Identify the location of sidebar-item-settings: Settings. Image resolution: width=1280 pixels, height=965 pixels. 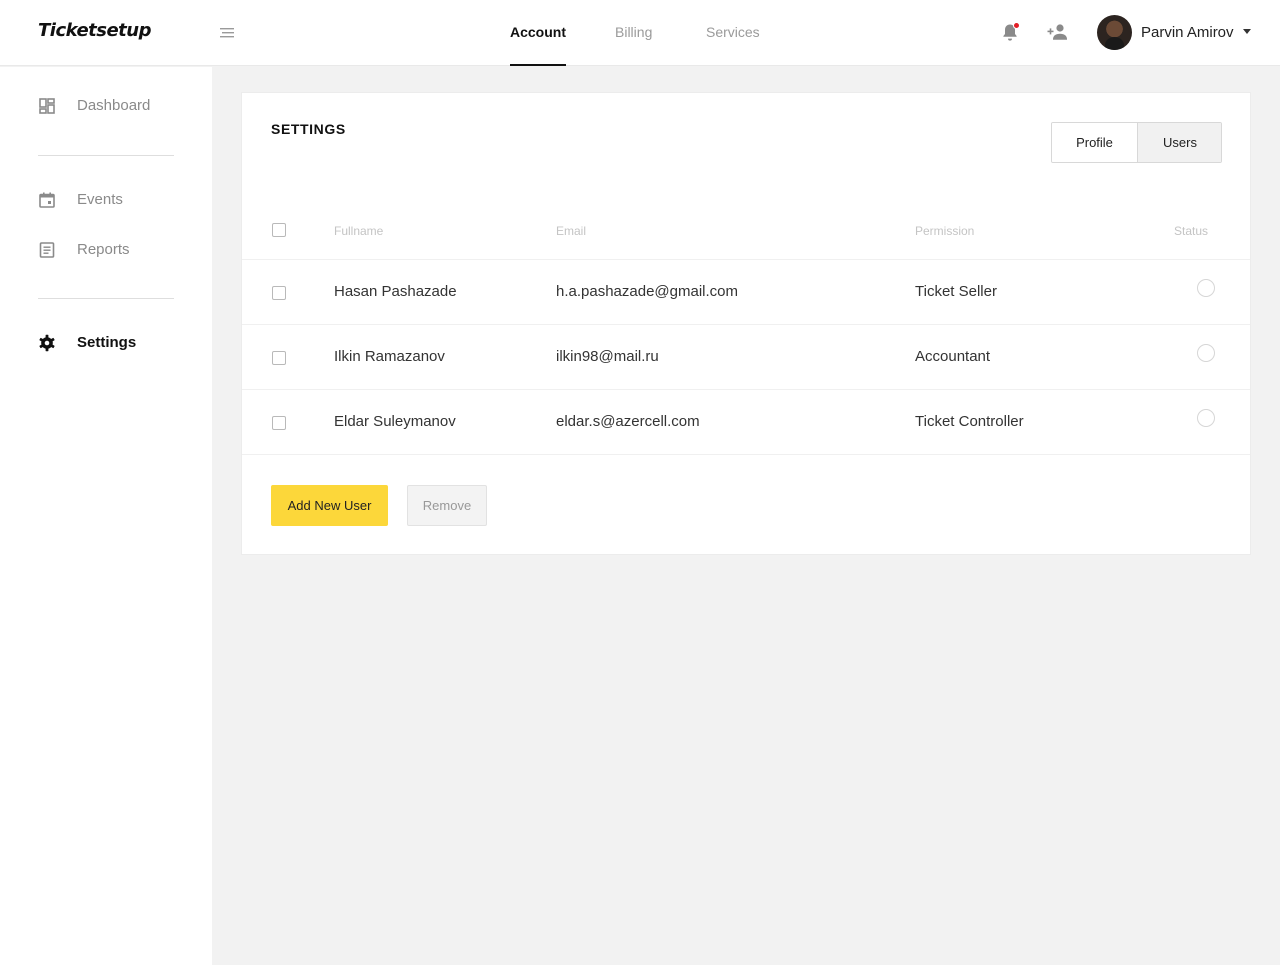
(113, 344).